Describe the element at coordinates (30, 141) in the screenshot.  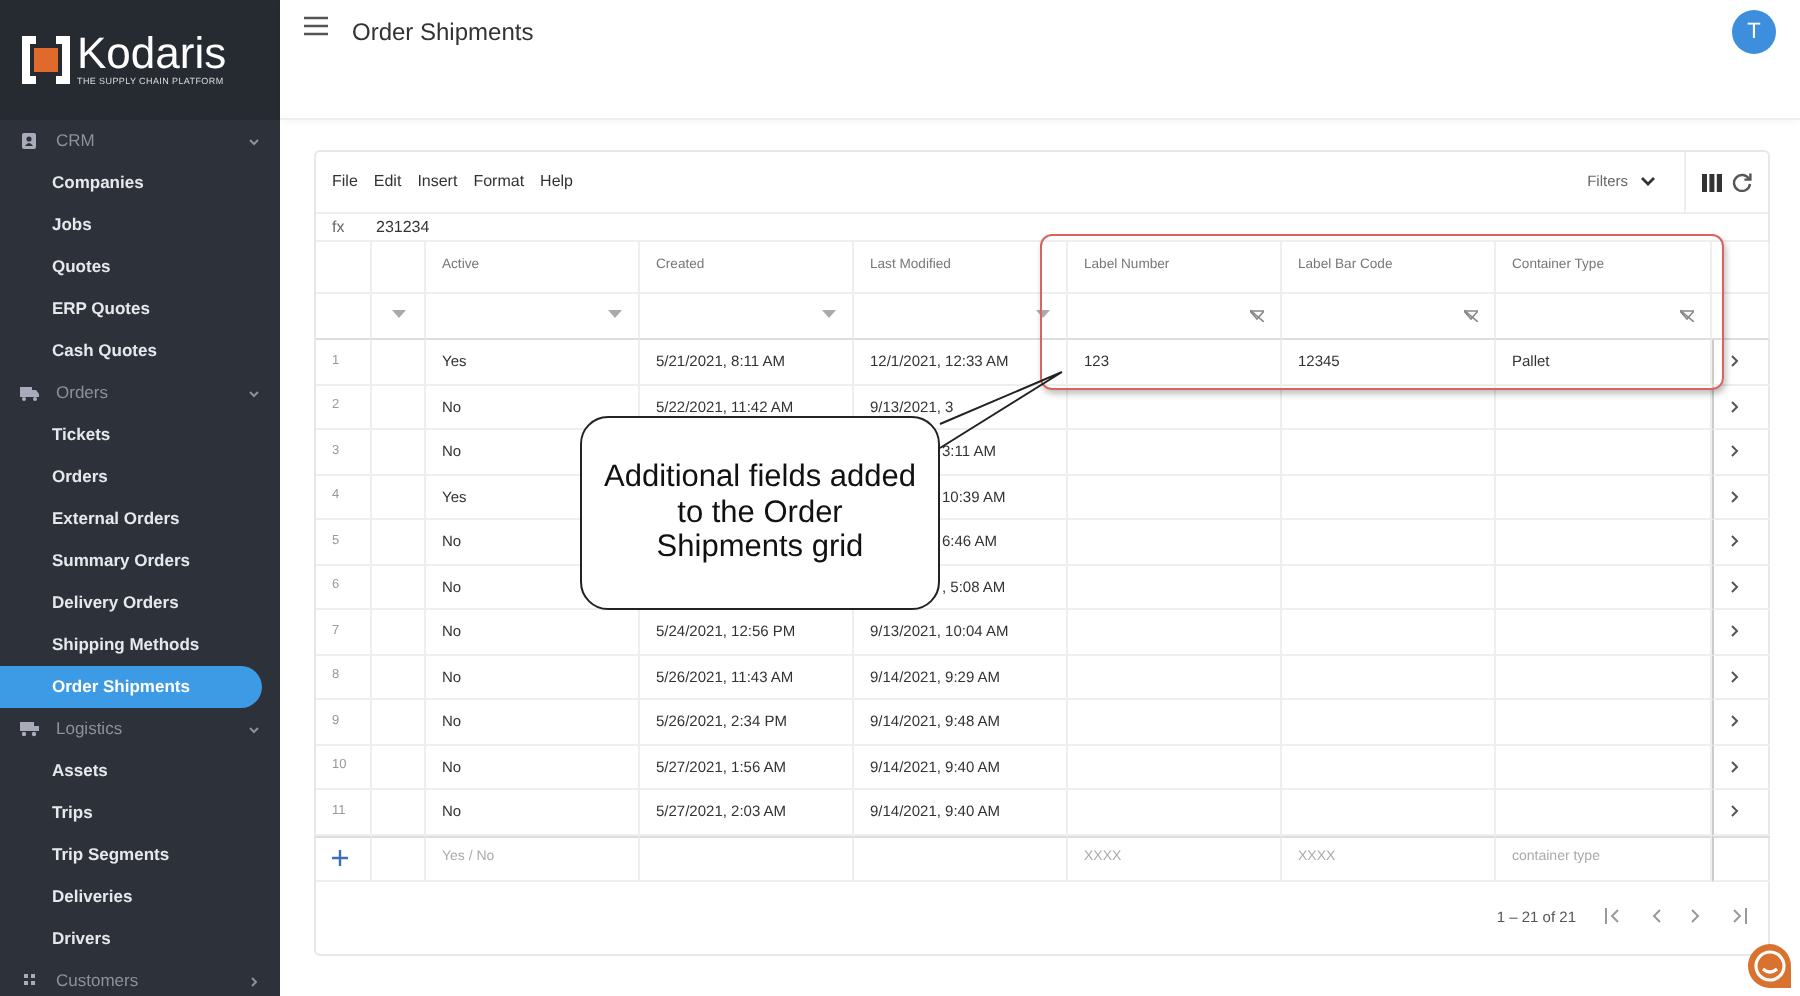
I see `contact-card-icon` at that location.